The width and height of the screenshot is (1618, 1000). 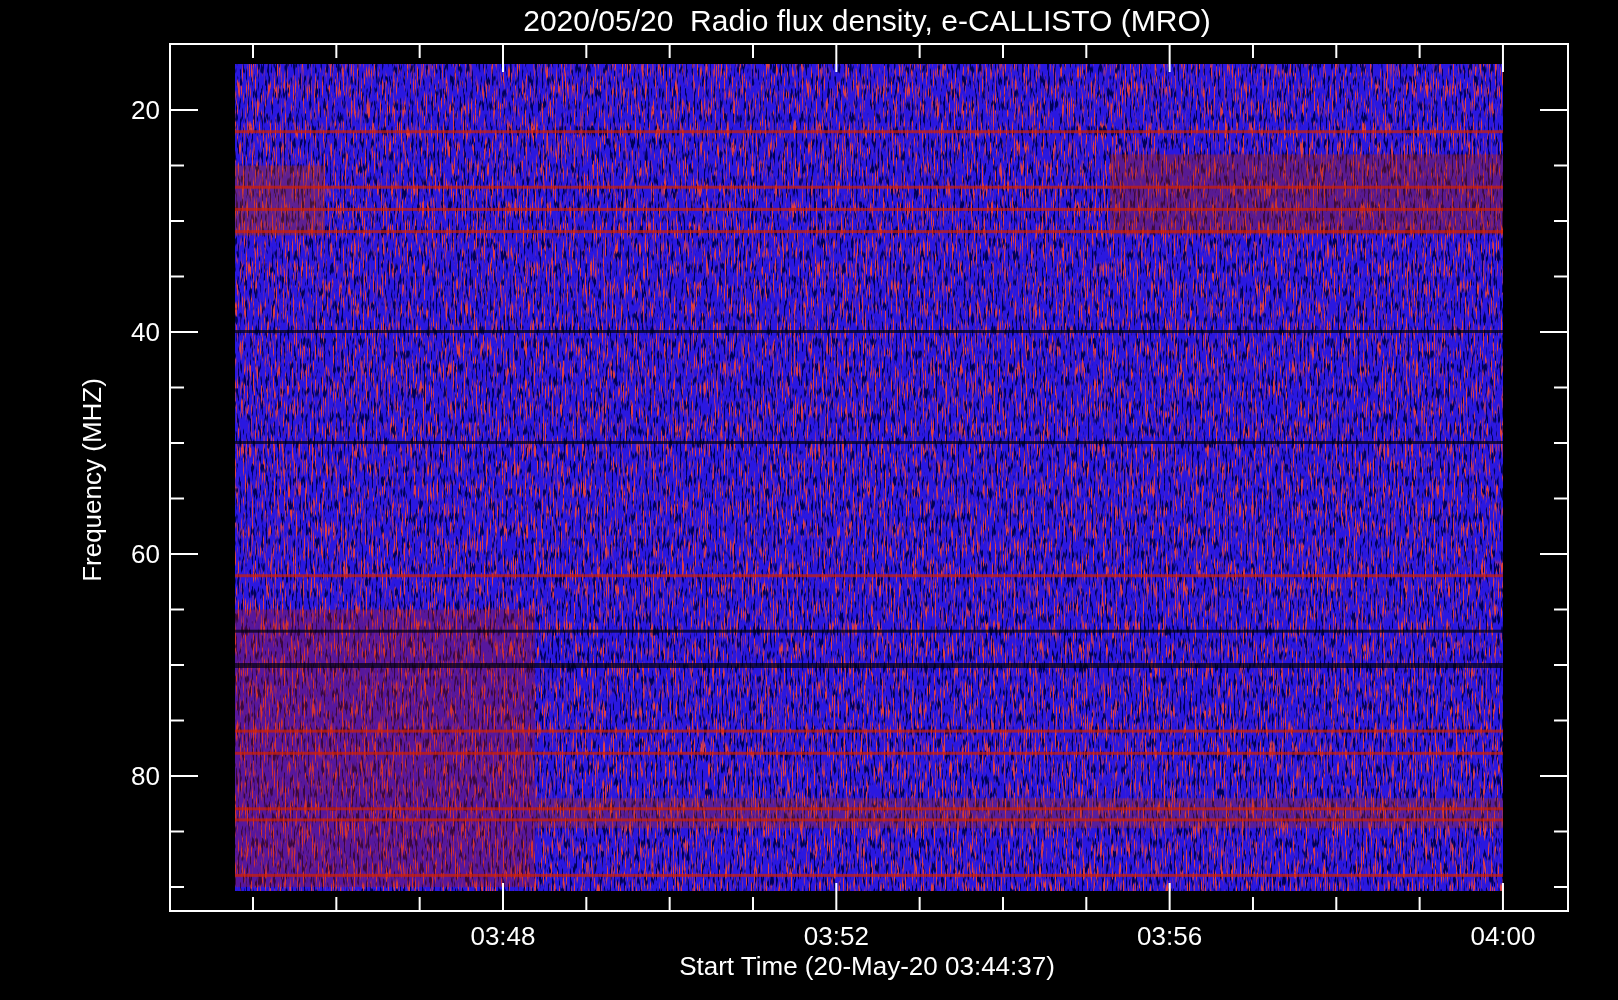 What do you see at coordinates (145, 776) in the screenshot?
I see `y-tick-label: 80` at bounding box center [145, 776].